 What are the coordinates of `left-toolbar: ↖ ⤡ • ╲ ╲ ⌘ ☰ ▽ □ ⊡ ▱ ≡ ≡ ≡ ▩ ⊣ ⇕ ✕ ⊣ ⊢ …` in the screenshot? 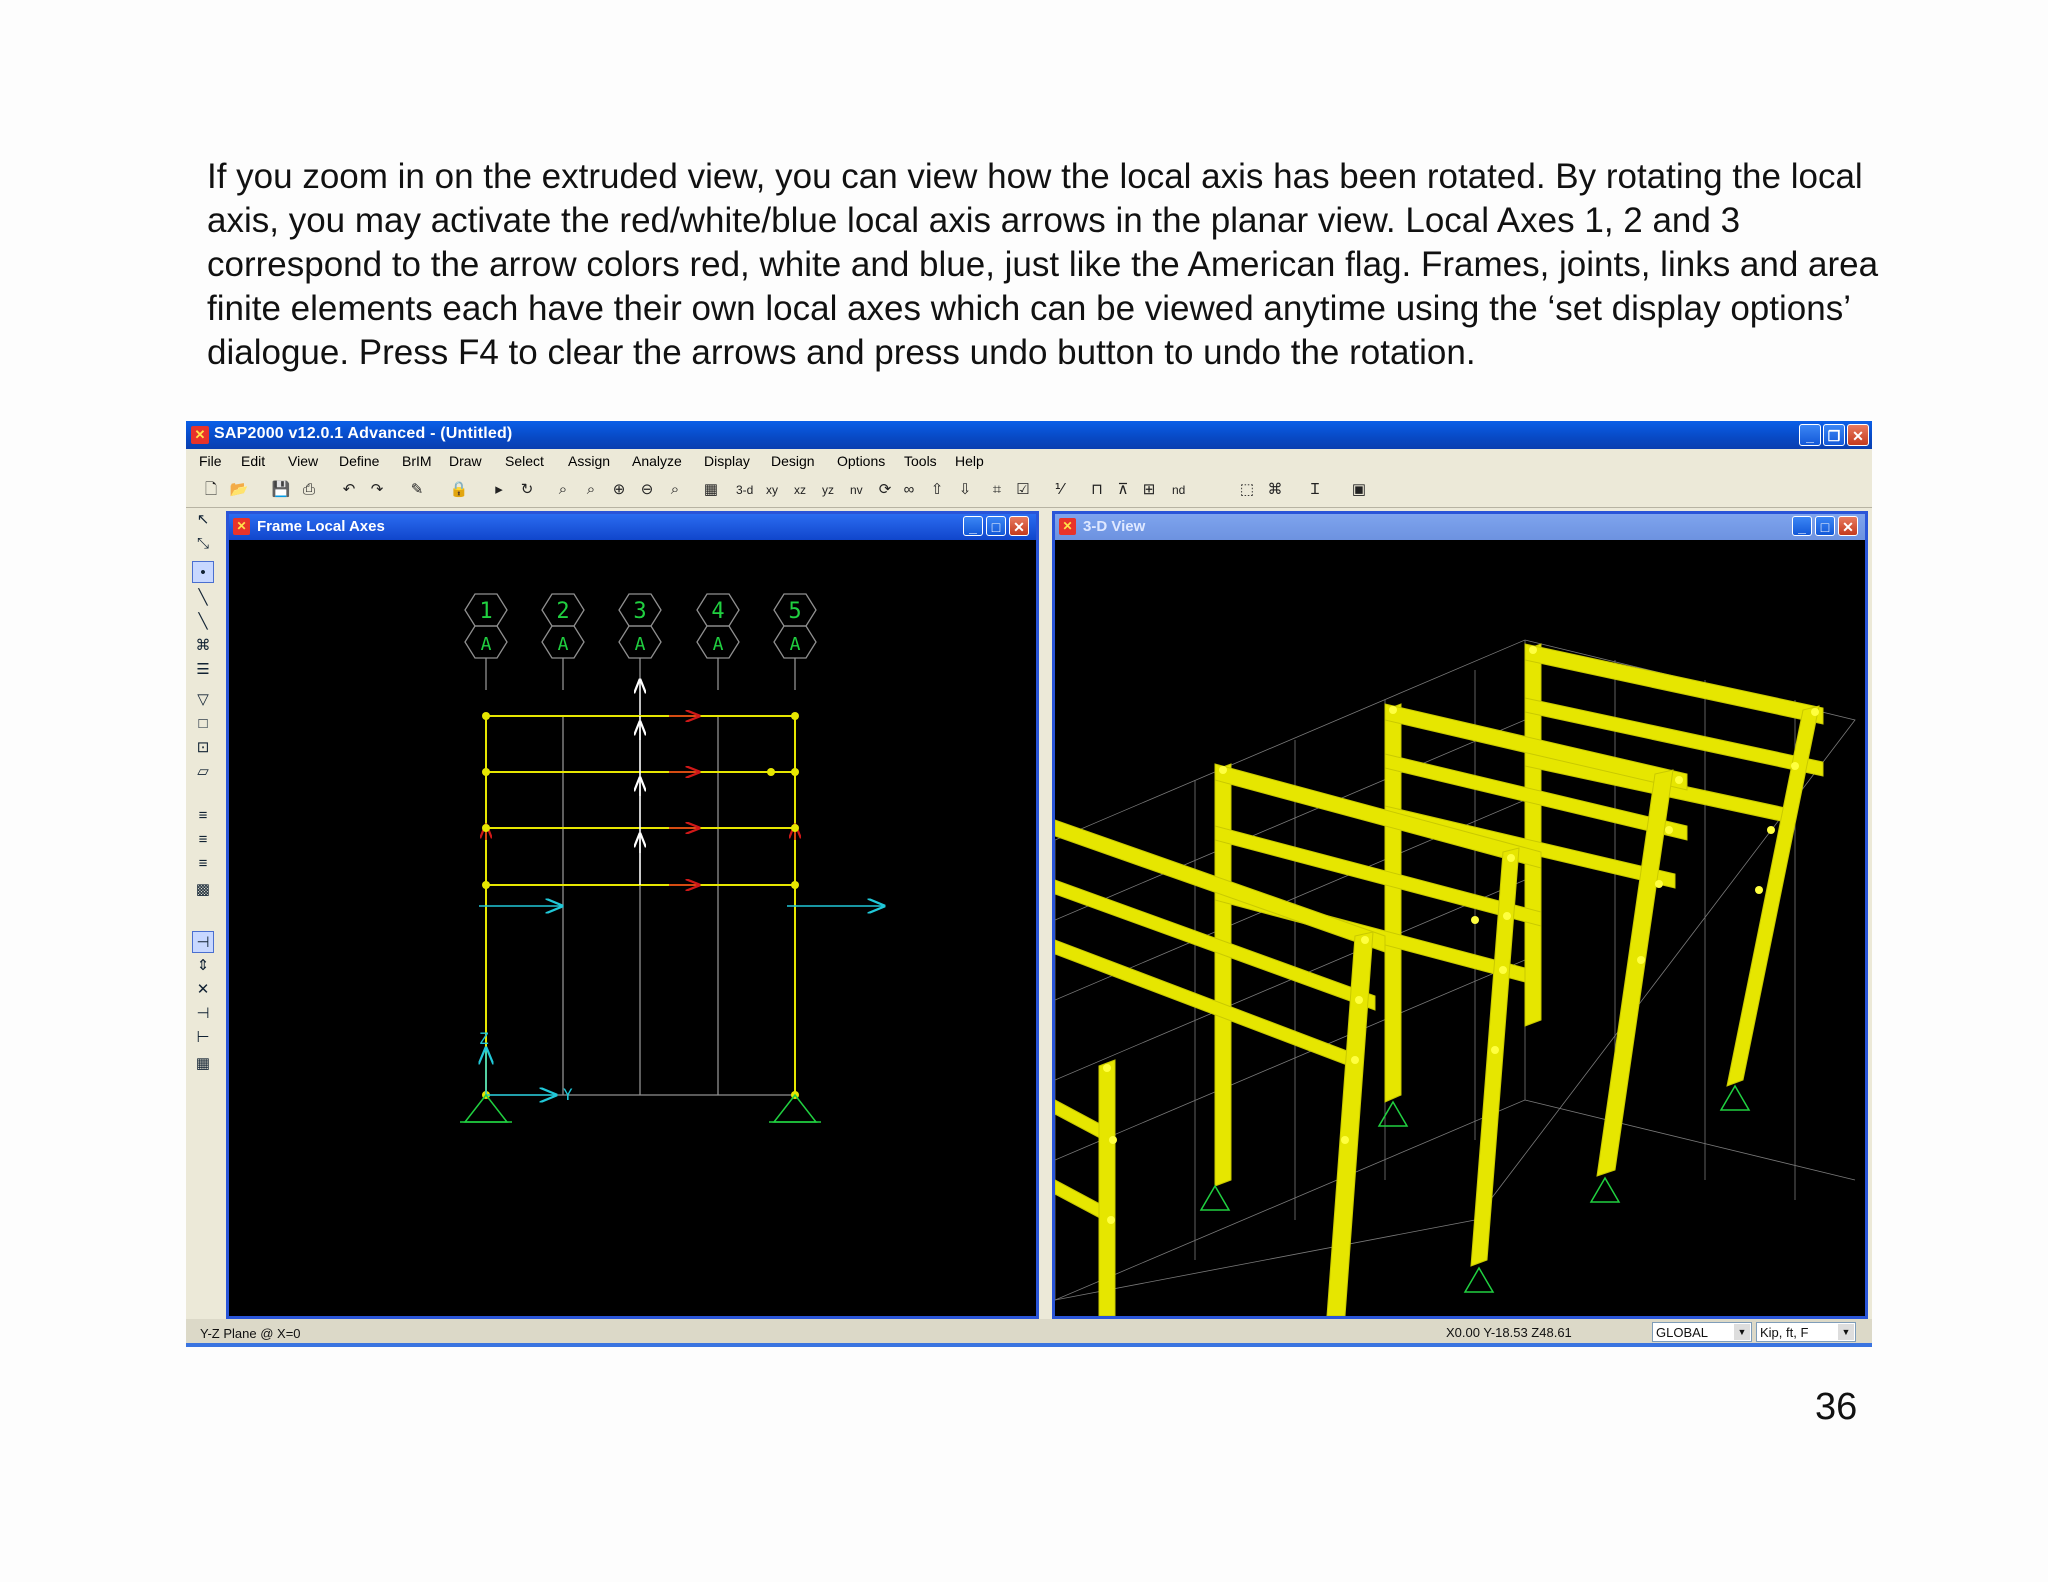 It's located at (203, 918).